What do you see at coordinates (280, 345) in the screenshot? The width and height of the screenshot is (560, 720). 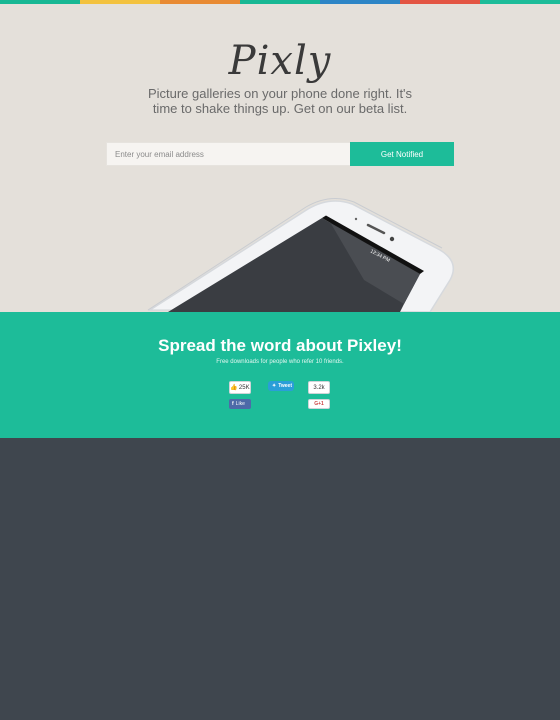 I see `share-title: Spread the word about Pixley!` at bounding box center [280, 345].